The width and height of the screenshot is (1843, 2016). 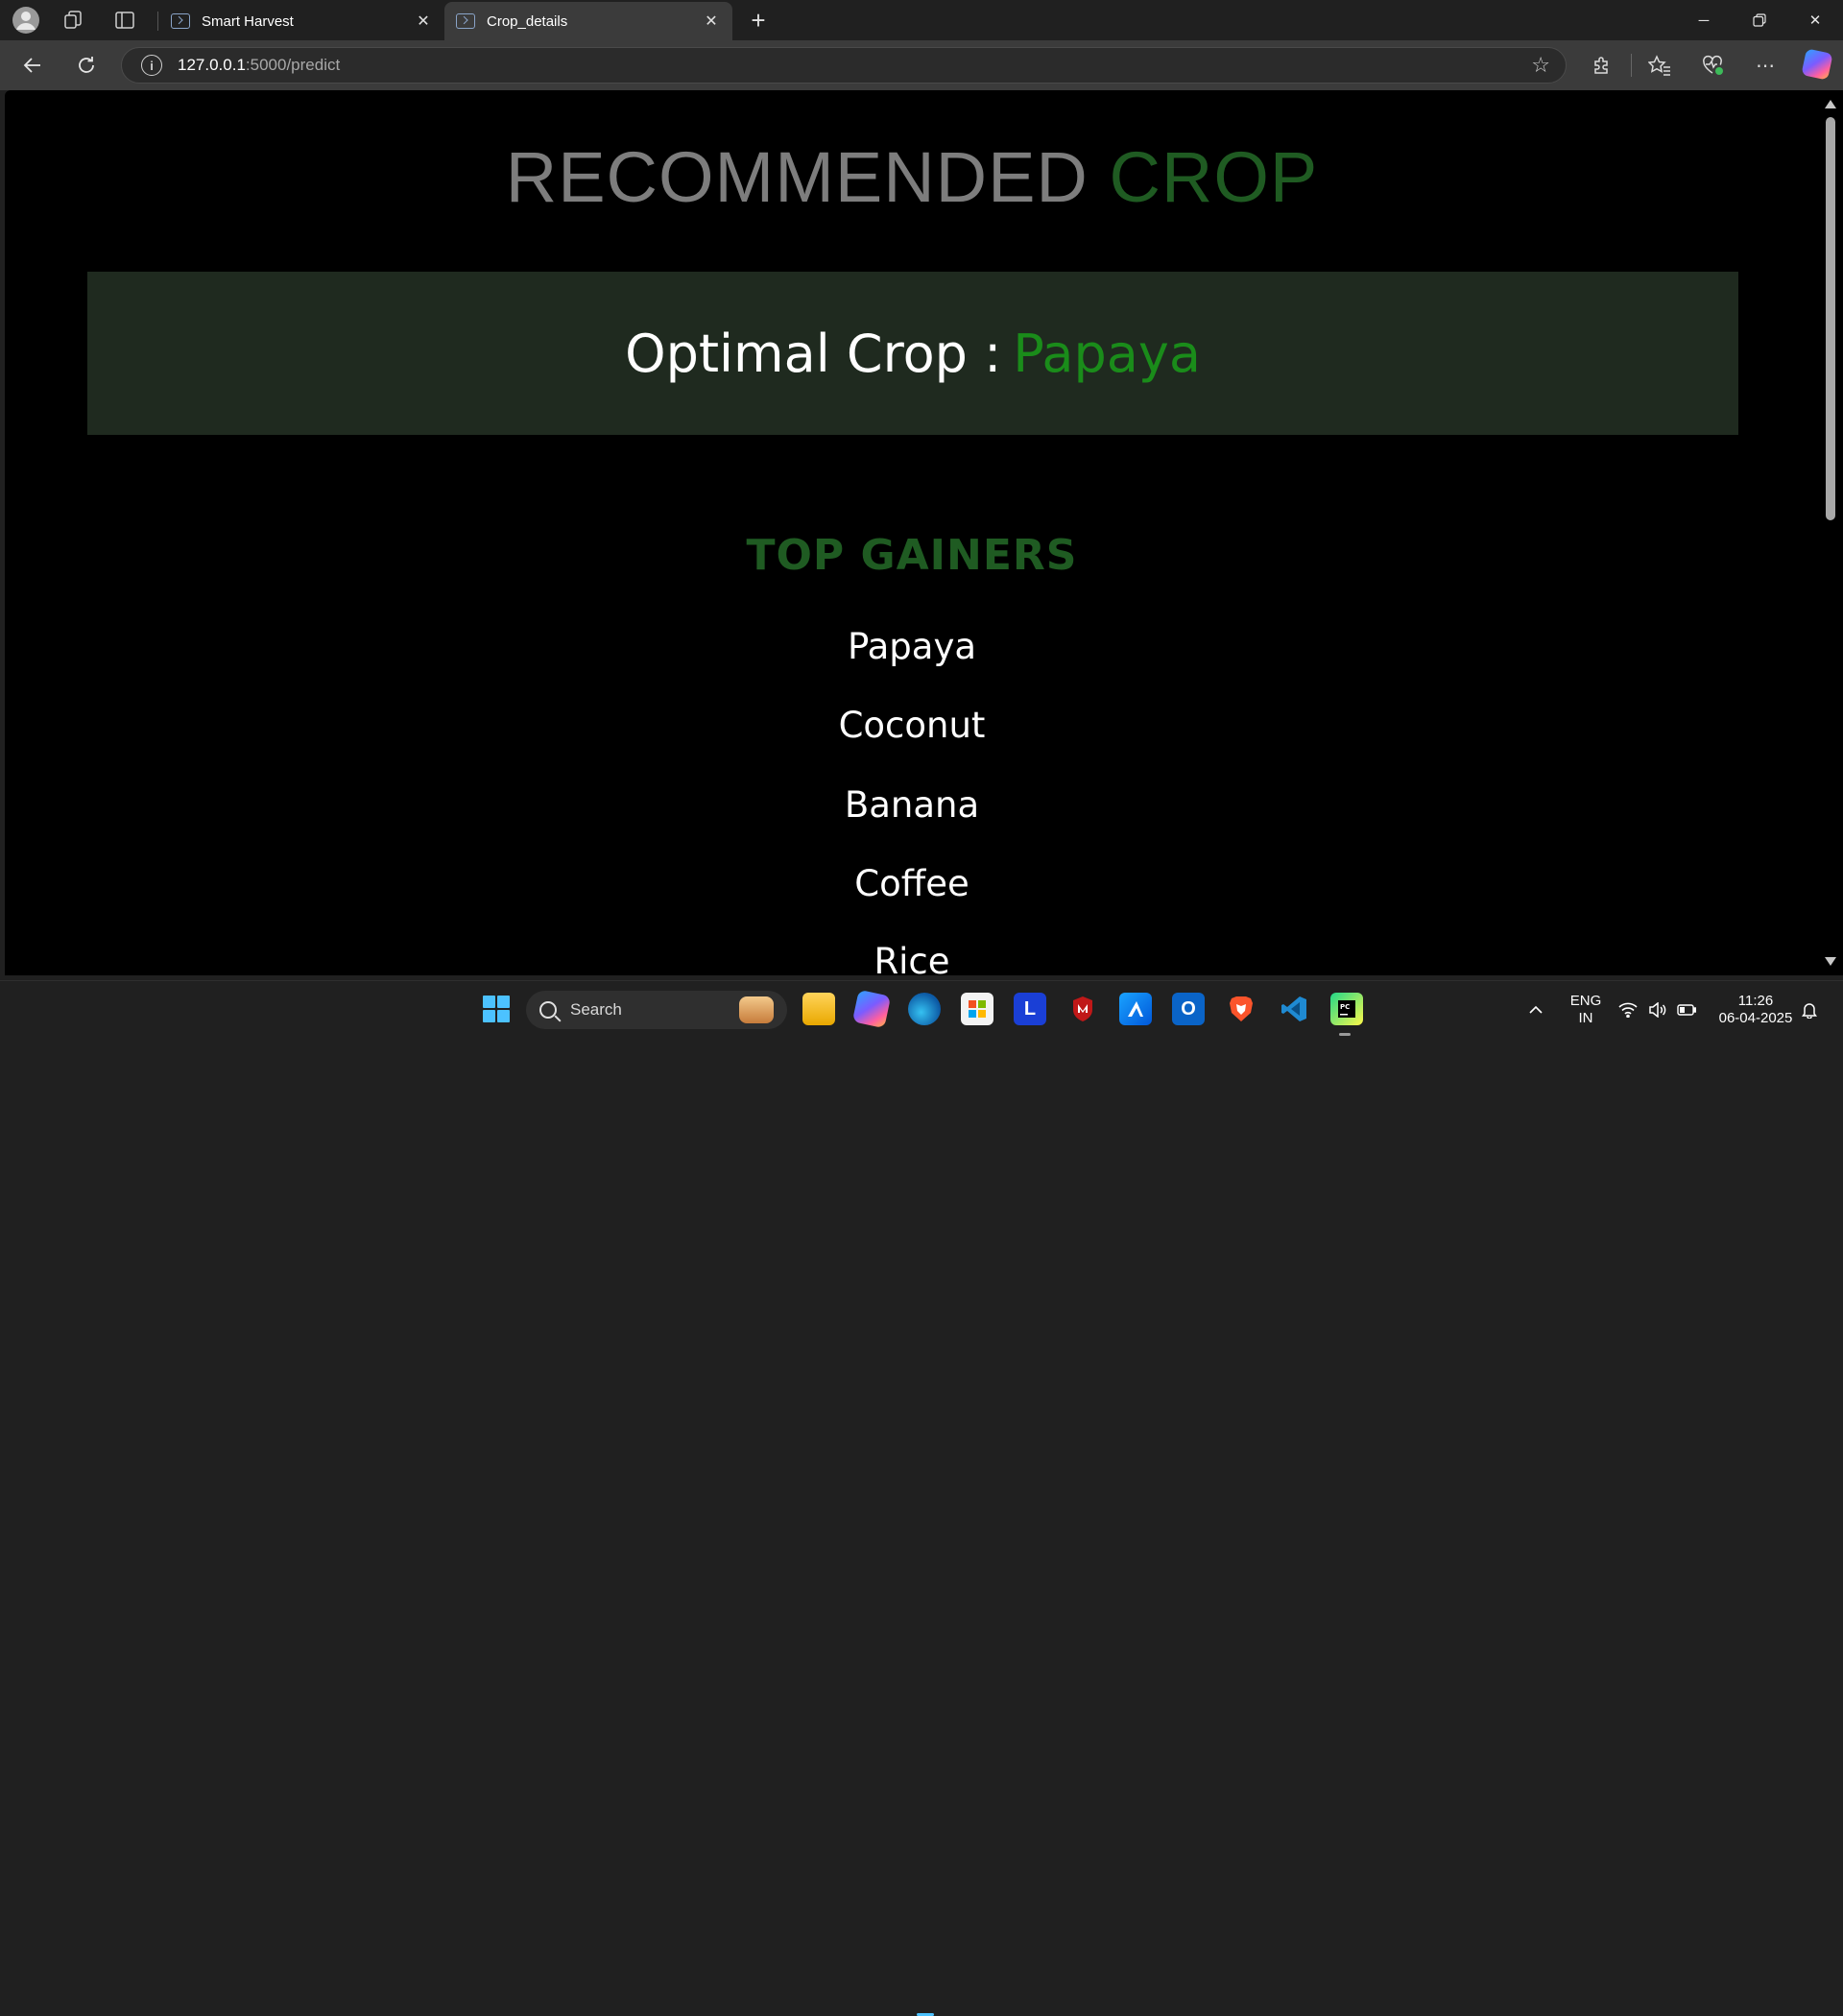 I want to click on tab-crop-details: Crop_details ✕, so click(x=588, y=21).